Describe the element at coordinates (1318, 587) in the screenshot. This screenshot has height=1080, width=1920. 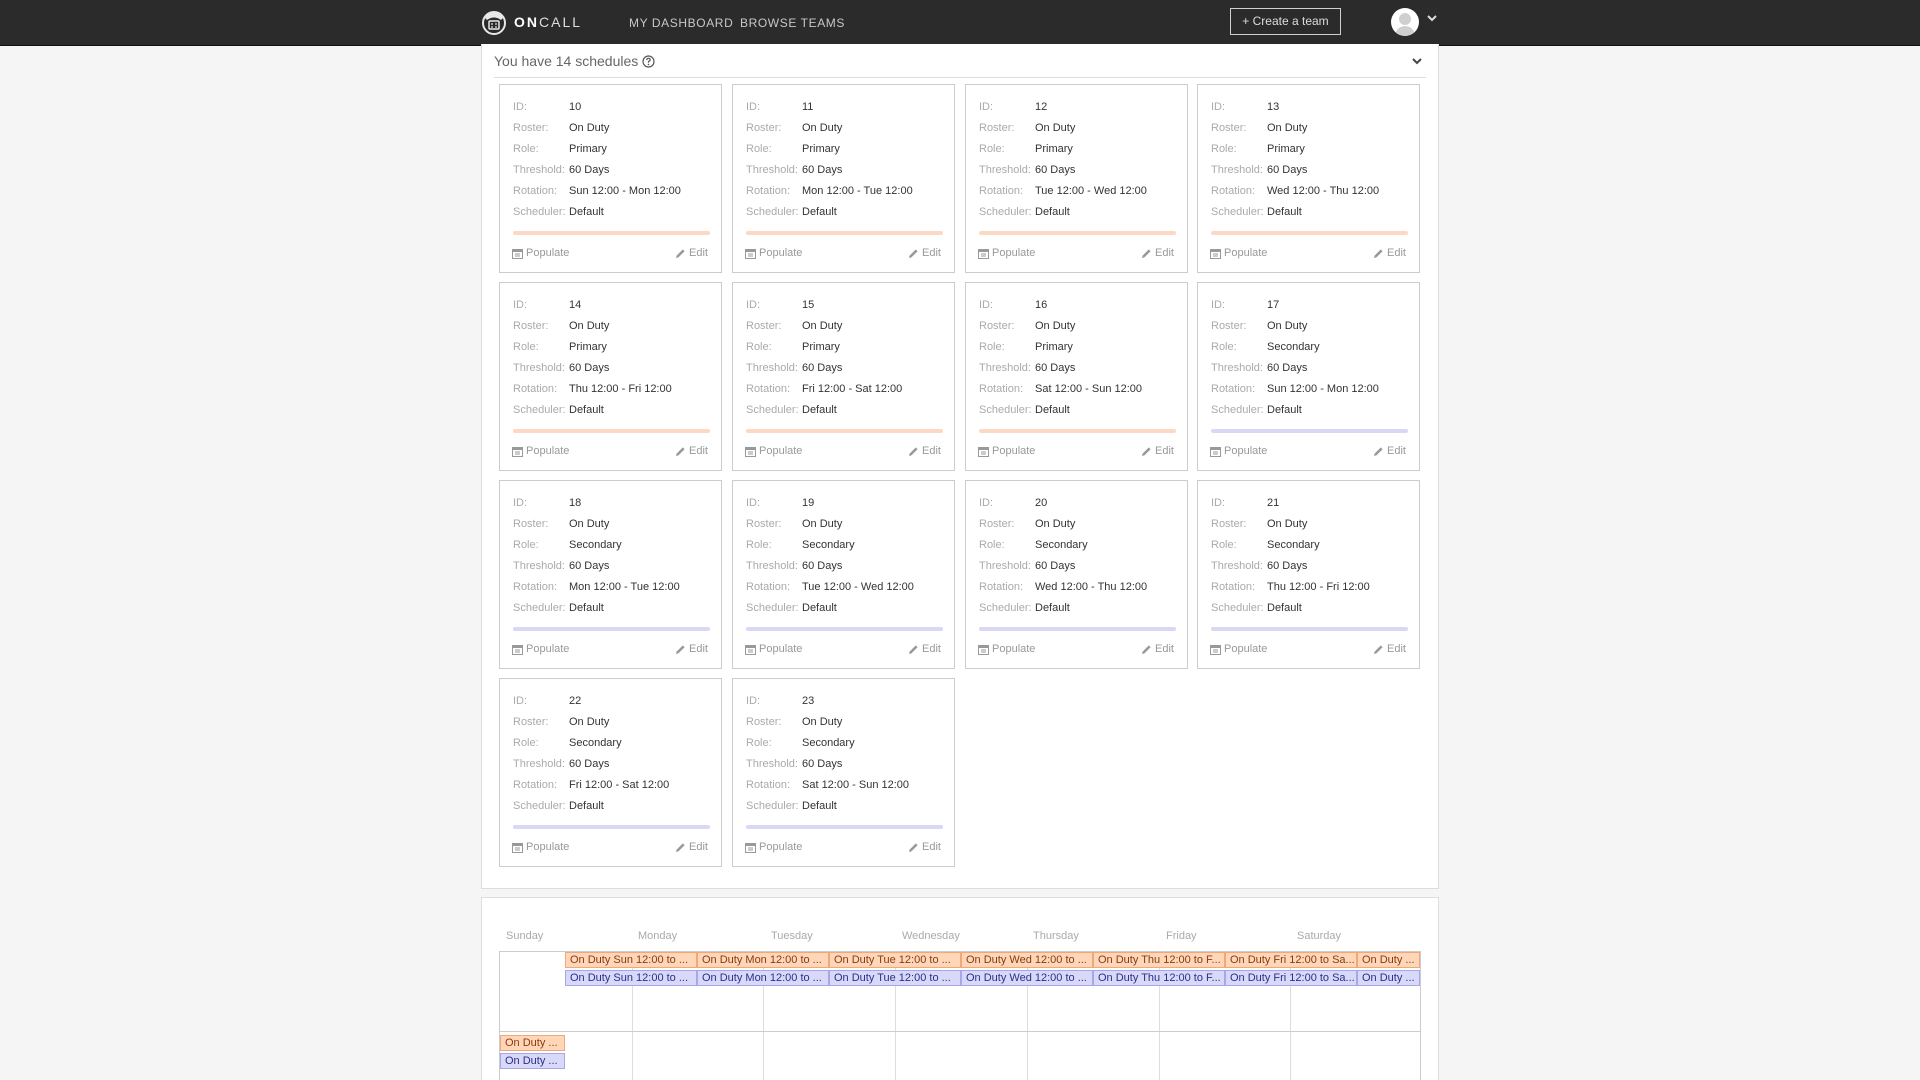
I see `schedule-rotation-value: Thu 12:00 - Fri 12:00` at that location.